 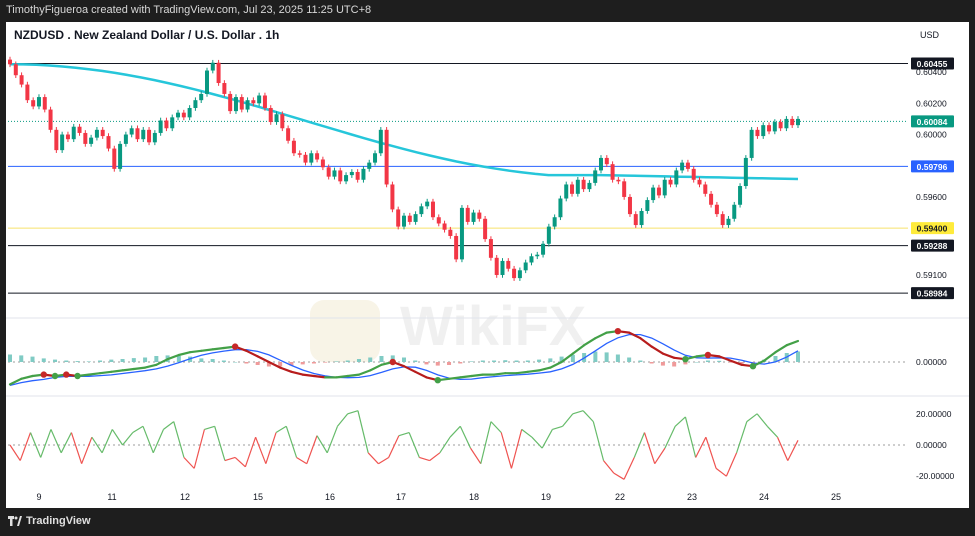 What do you see at coordinates (931, 362) in the screenshot?
I see `macd-zero-label: 0.00000` at bounding box center [931, 362].